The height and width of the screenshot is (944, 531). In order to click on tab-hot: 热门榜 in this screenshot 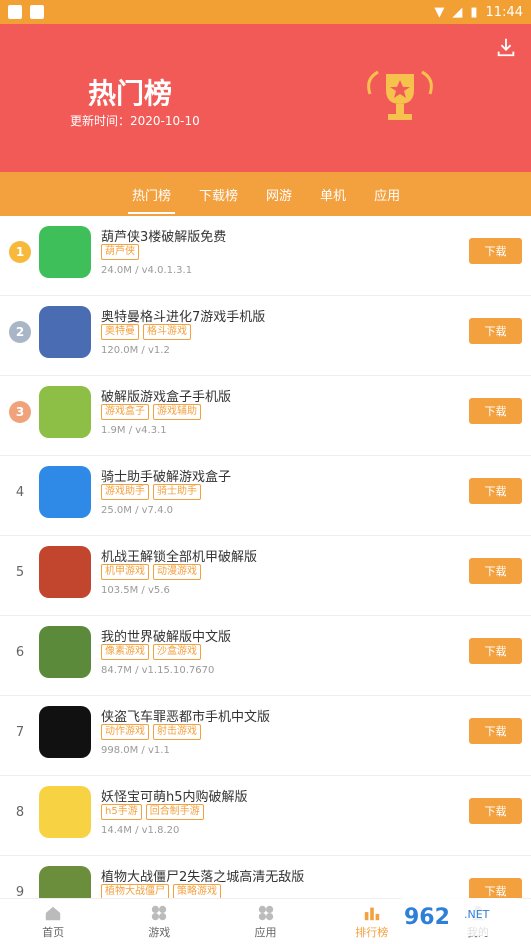, I will do `click(151, 194)`.